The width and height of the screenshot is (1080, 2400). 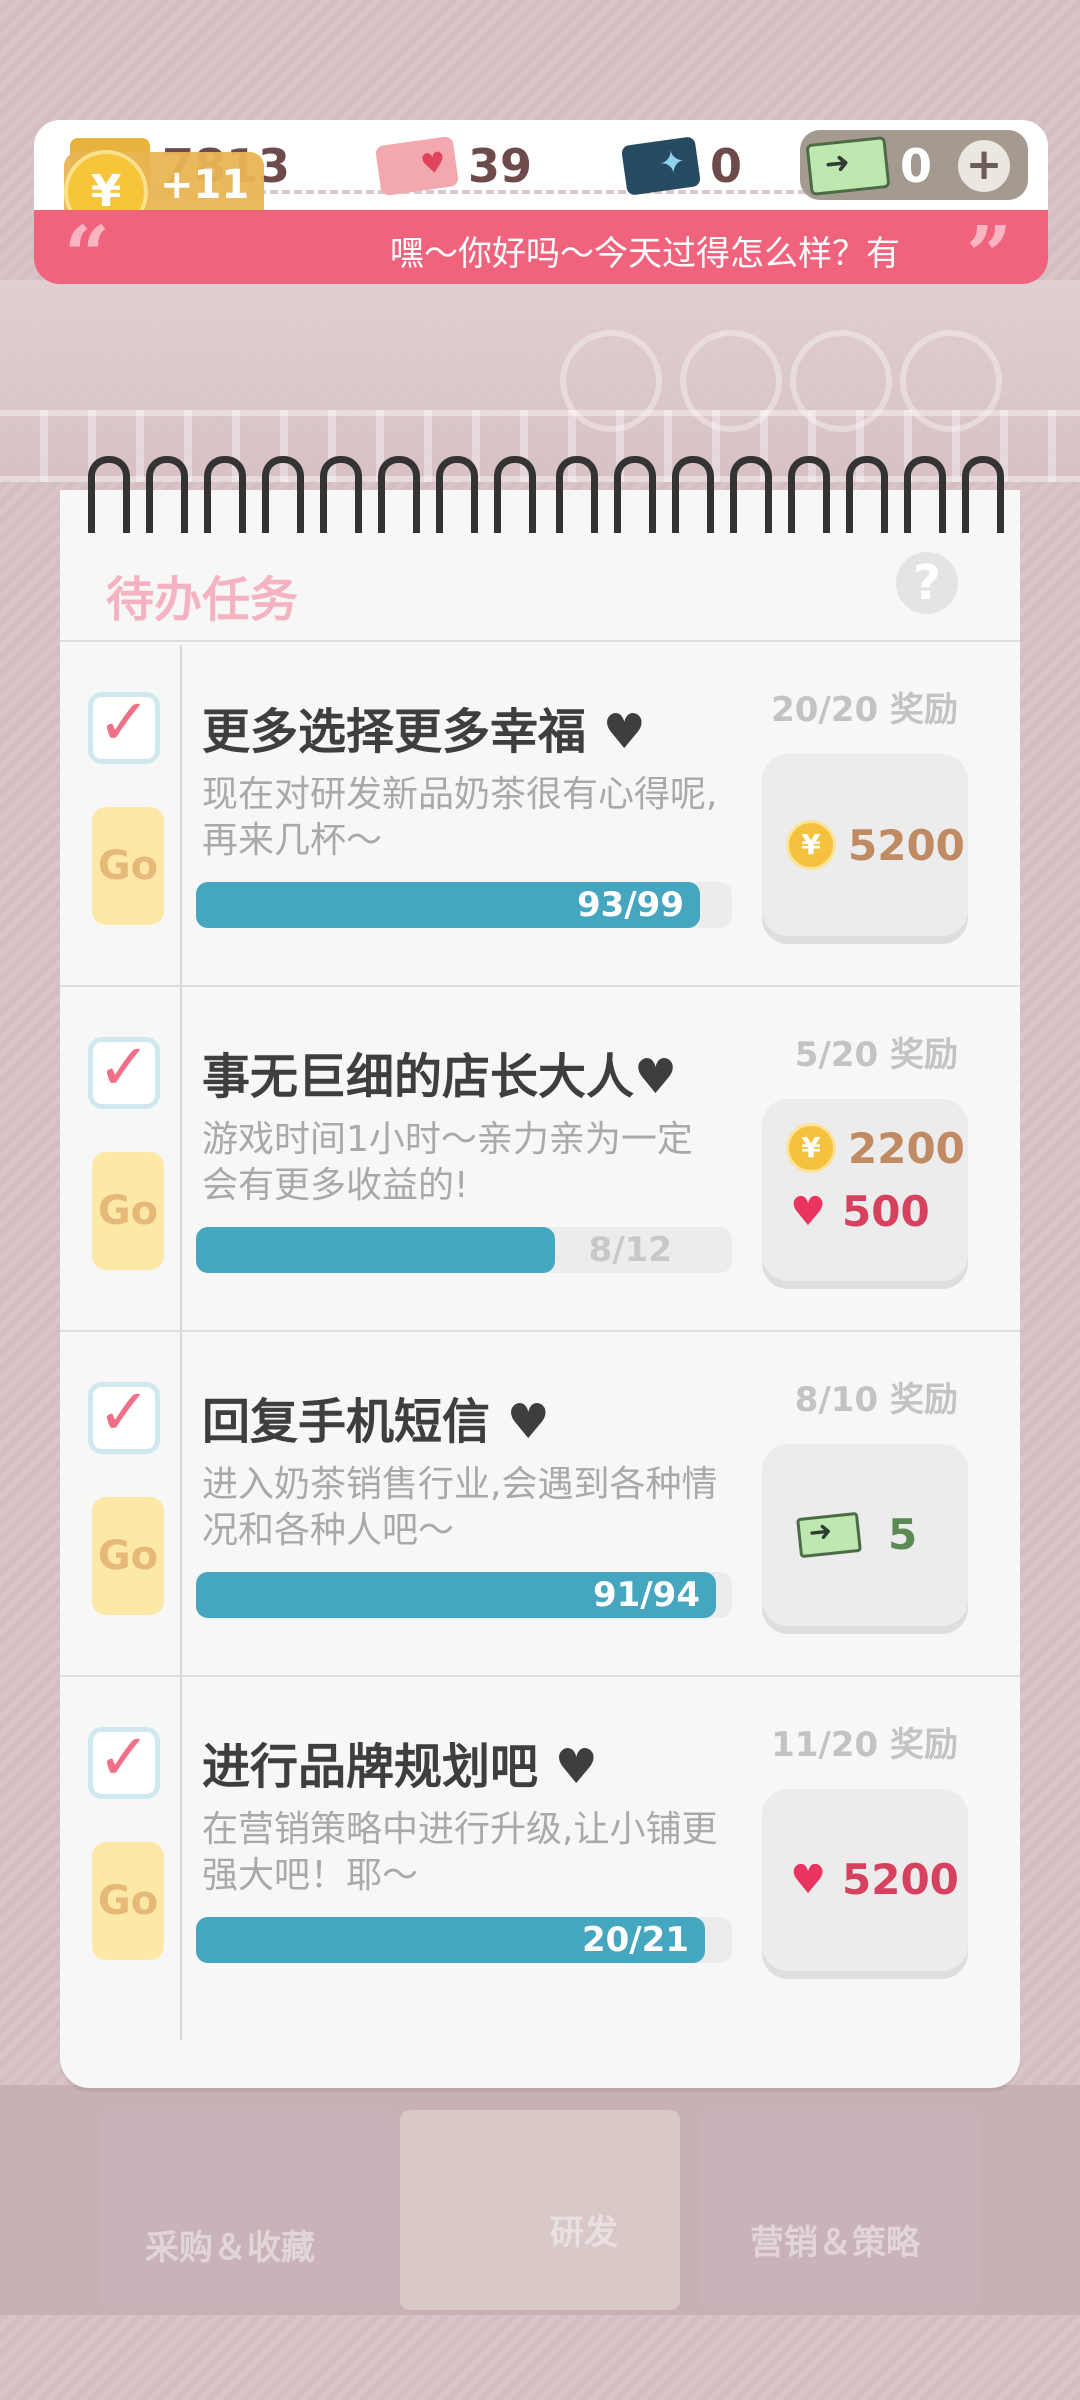 What do you see at coordinates (250, 2210) in the screenshot?
I see `tab-purchase` at bounding box center [250, 2210].